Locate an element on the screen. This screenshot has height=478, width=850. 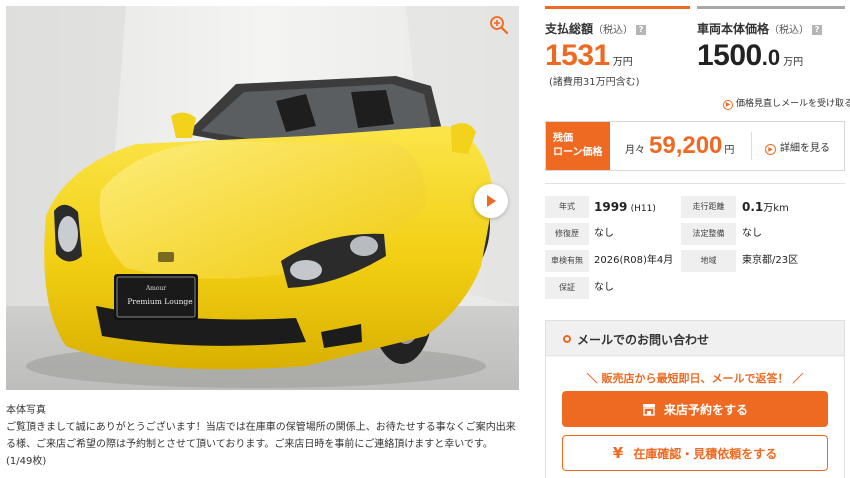
loan-tag: 残価 ローン価格 is located at coordinates (578, 146).